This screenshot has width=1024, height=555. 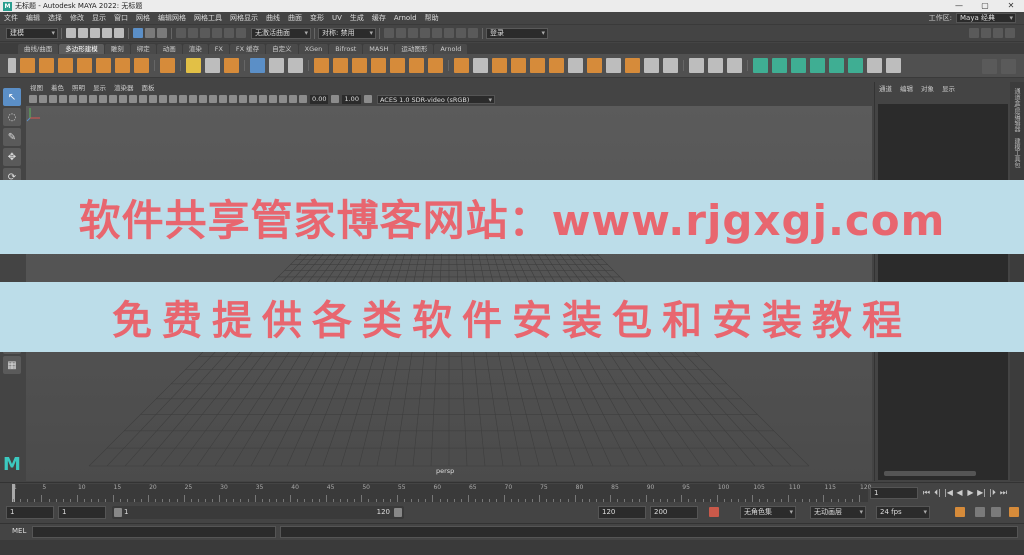 What do you see at coordinates (33, 99) in the screenshot?
I see `camera-select-icon` at bounding box center [33, 99].